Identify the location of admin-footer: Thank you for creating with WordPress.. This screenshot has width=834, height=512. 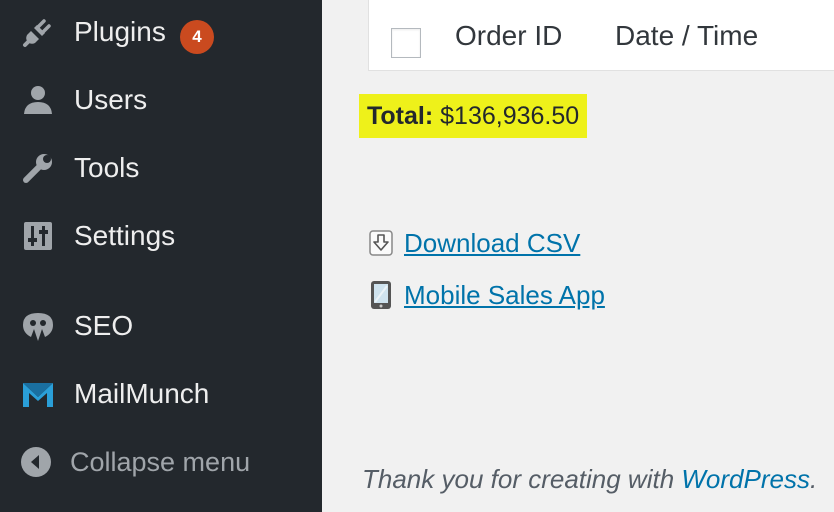
(589, 479).